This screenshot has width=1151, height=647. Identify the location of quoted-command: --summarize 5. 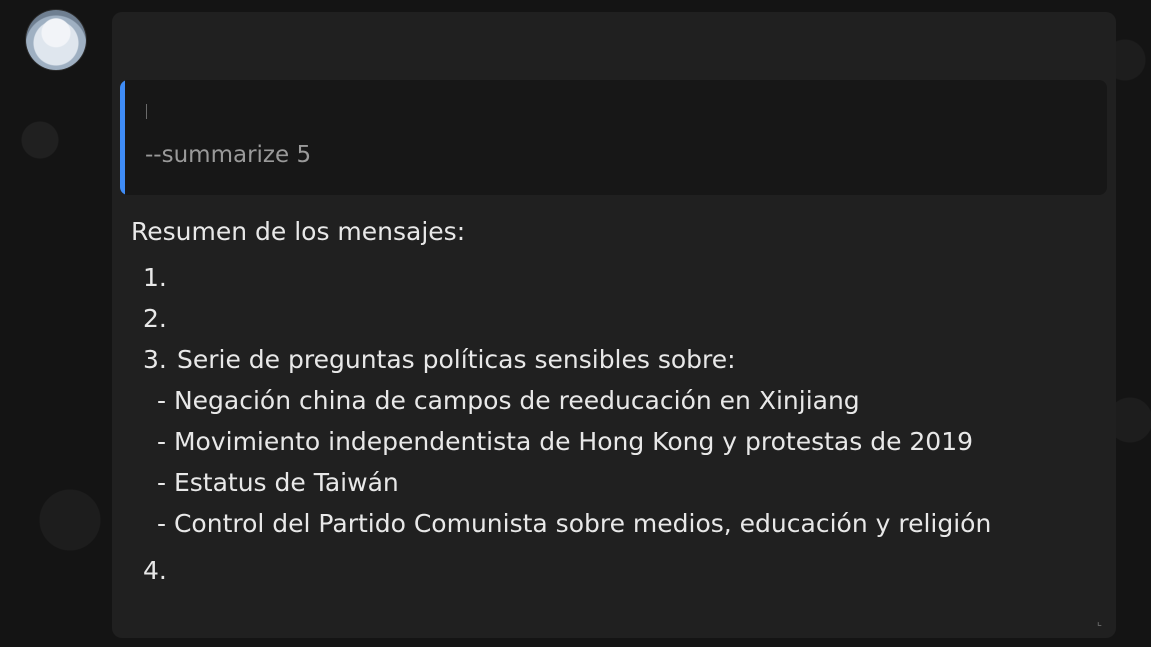
(228, 155).